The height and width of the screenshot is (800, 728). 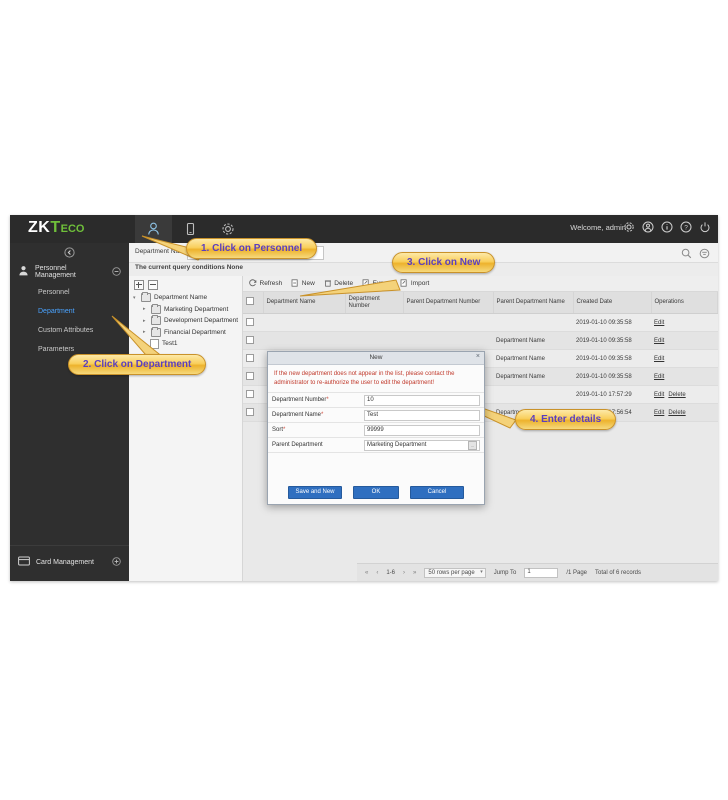 I want to click on field-label: Parent Department, so click(x=297, y=445).